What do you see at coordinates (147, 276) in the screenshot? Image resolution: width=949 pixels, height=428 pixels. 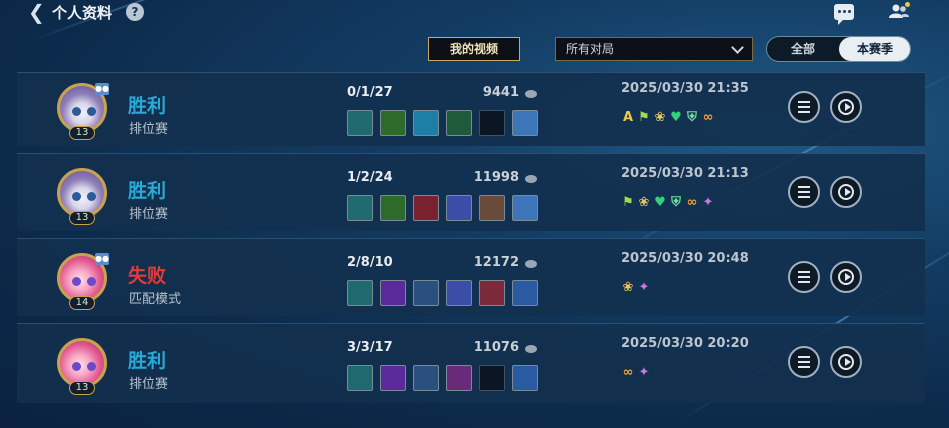 I see `match-result: 失败` at bounding box center [147, 276].